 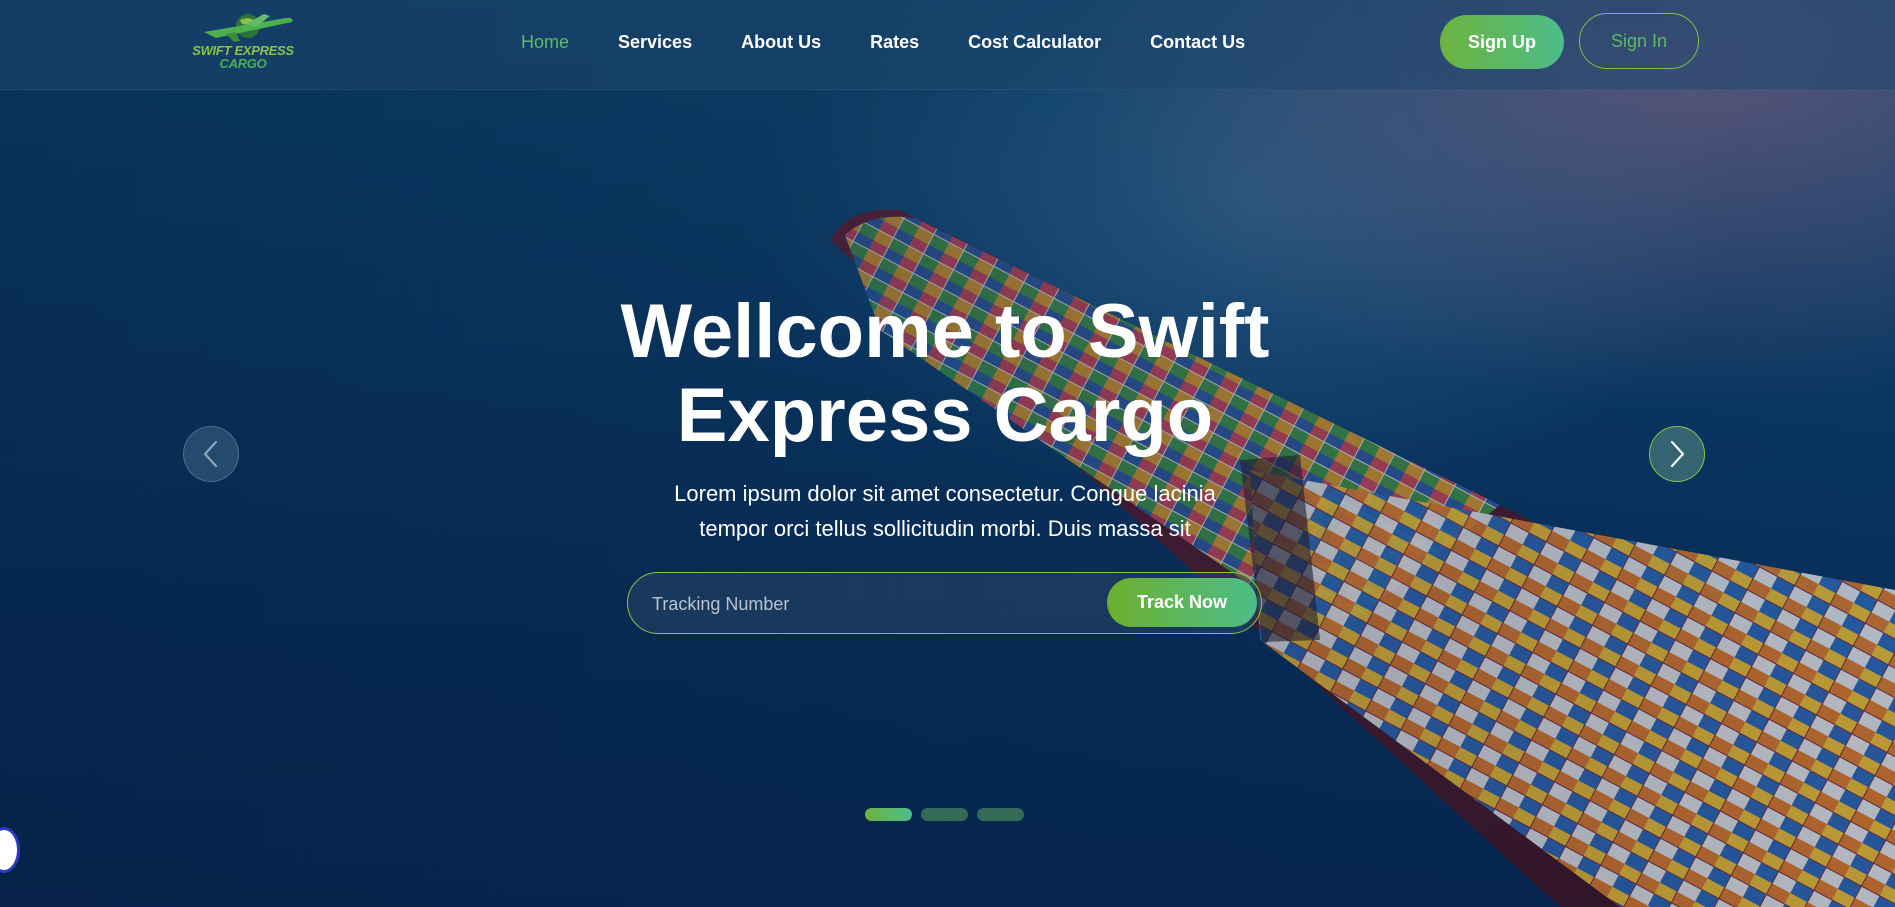 What do you see at coordinates (781, 42) in the screenshot?
I see `nav-about-us: About Us` at bounding box center [781, 42].